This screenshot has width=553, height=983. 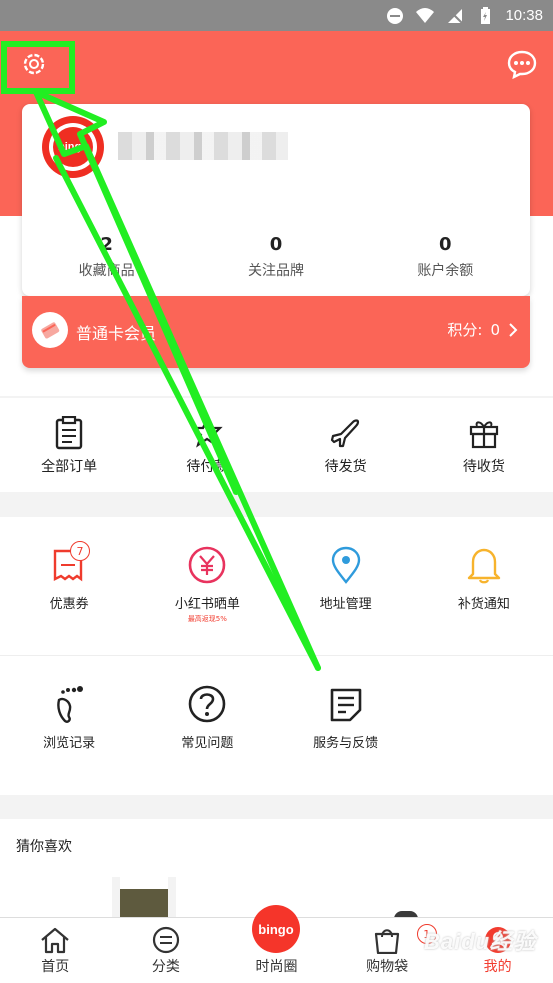 I want to click on nav-label: 首页, so click(x=55, y=967).